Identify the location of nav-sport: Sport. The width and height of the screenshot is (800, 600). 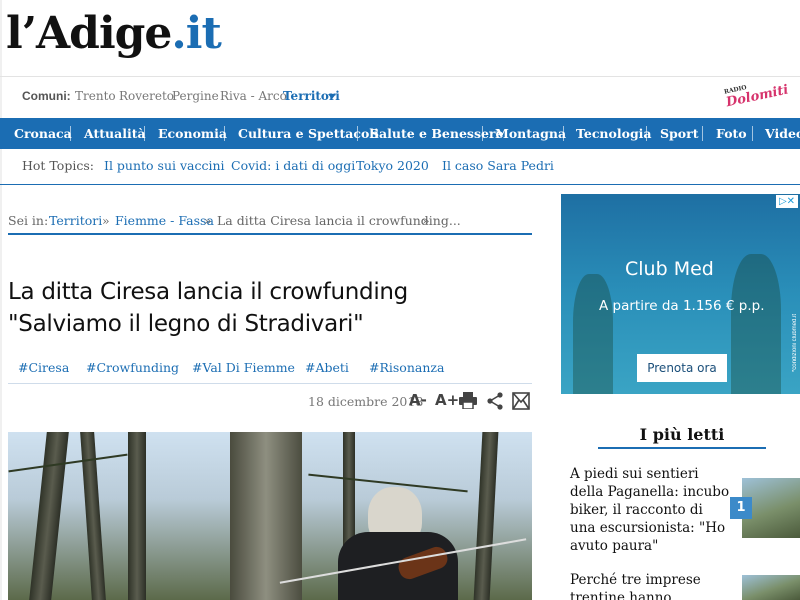
(679, 133).